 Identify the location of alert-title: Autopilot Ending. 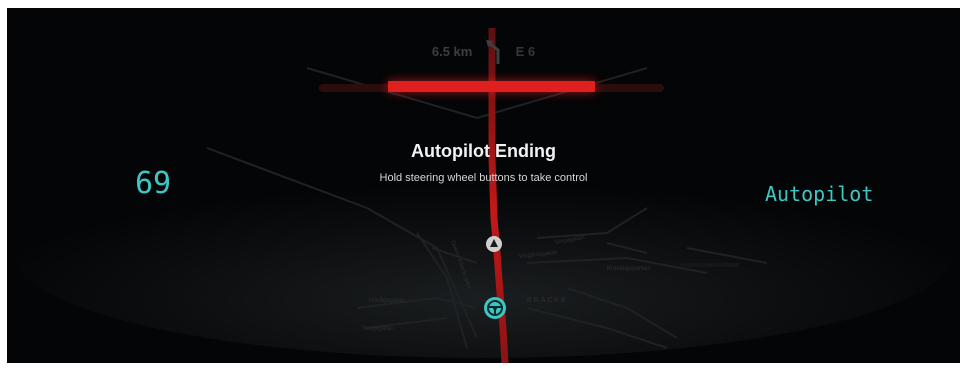
(483, 151).